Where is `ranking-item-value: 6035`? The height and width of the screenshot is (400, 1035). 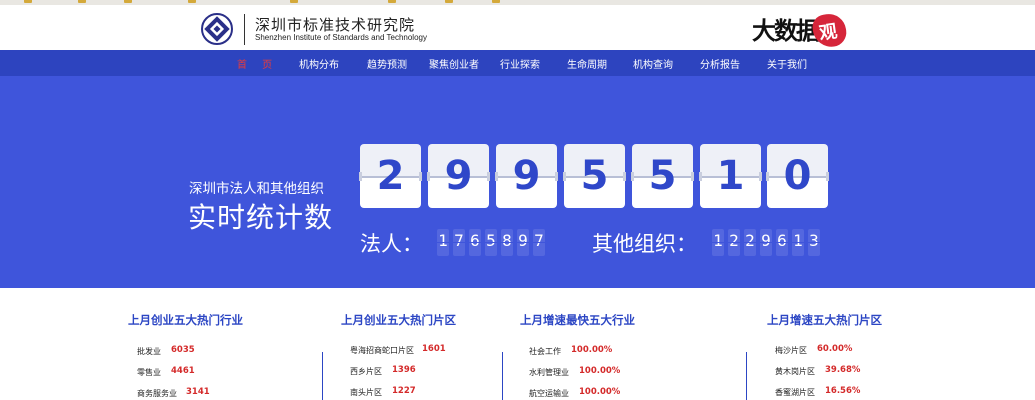
ranking-item-value: 6035 is located at coordinates (183, 350).